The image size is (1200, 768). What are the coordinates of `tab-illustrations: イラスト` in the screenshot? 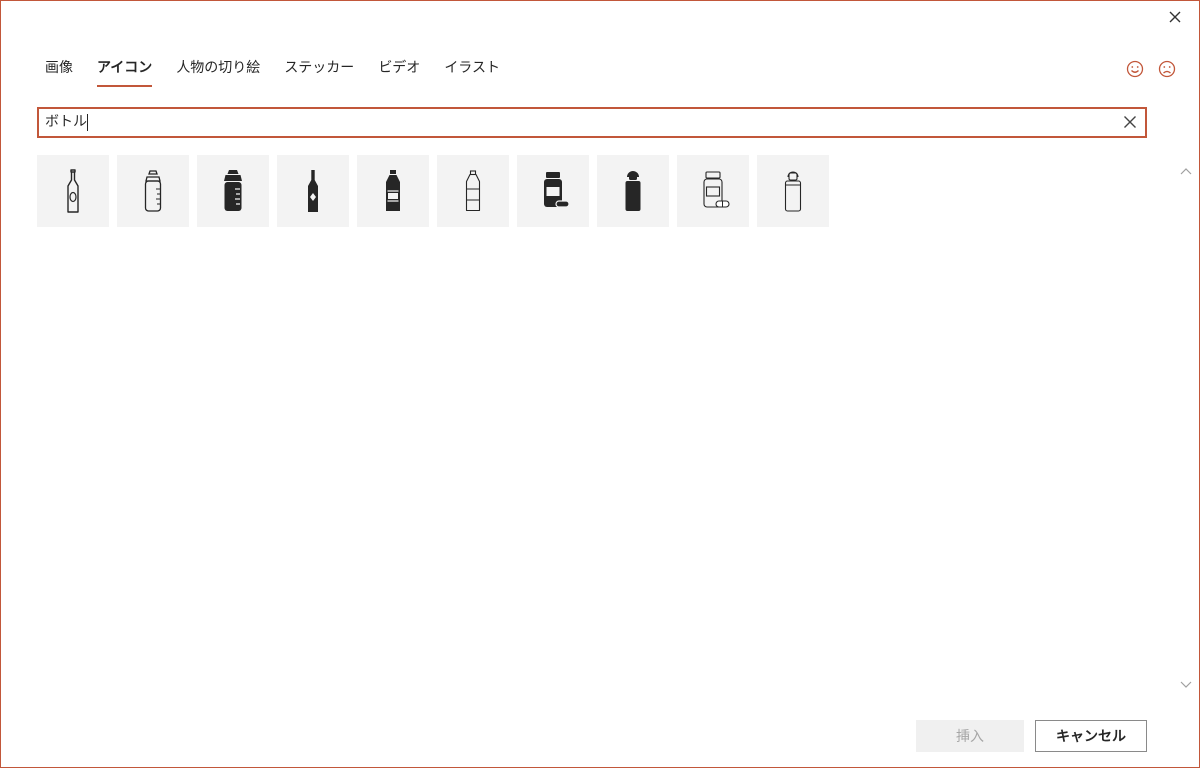 It's located at (472, 67).